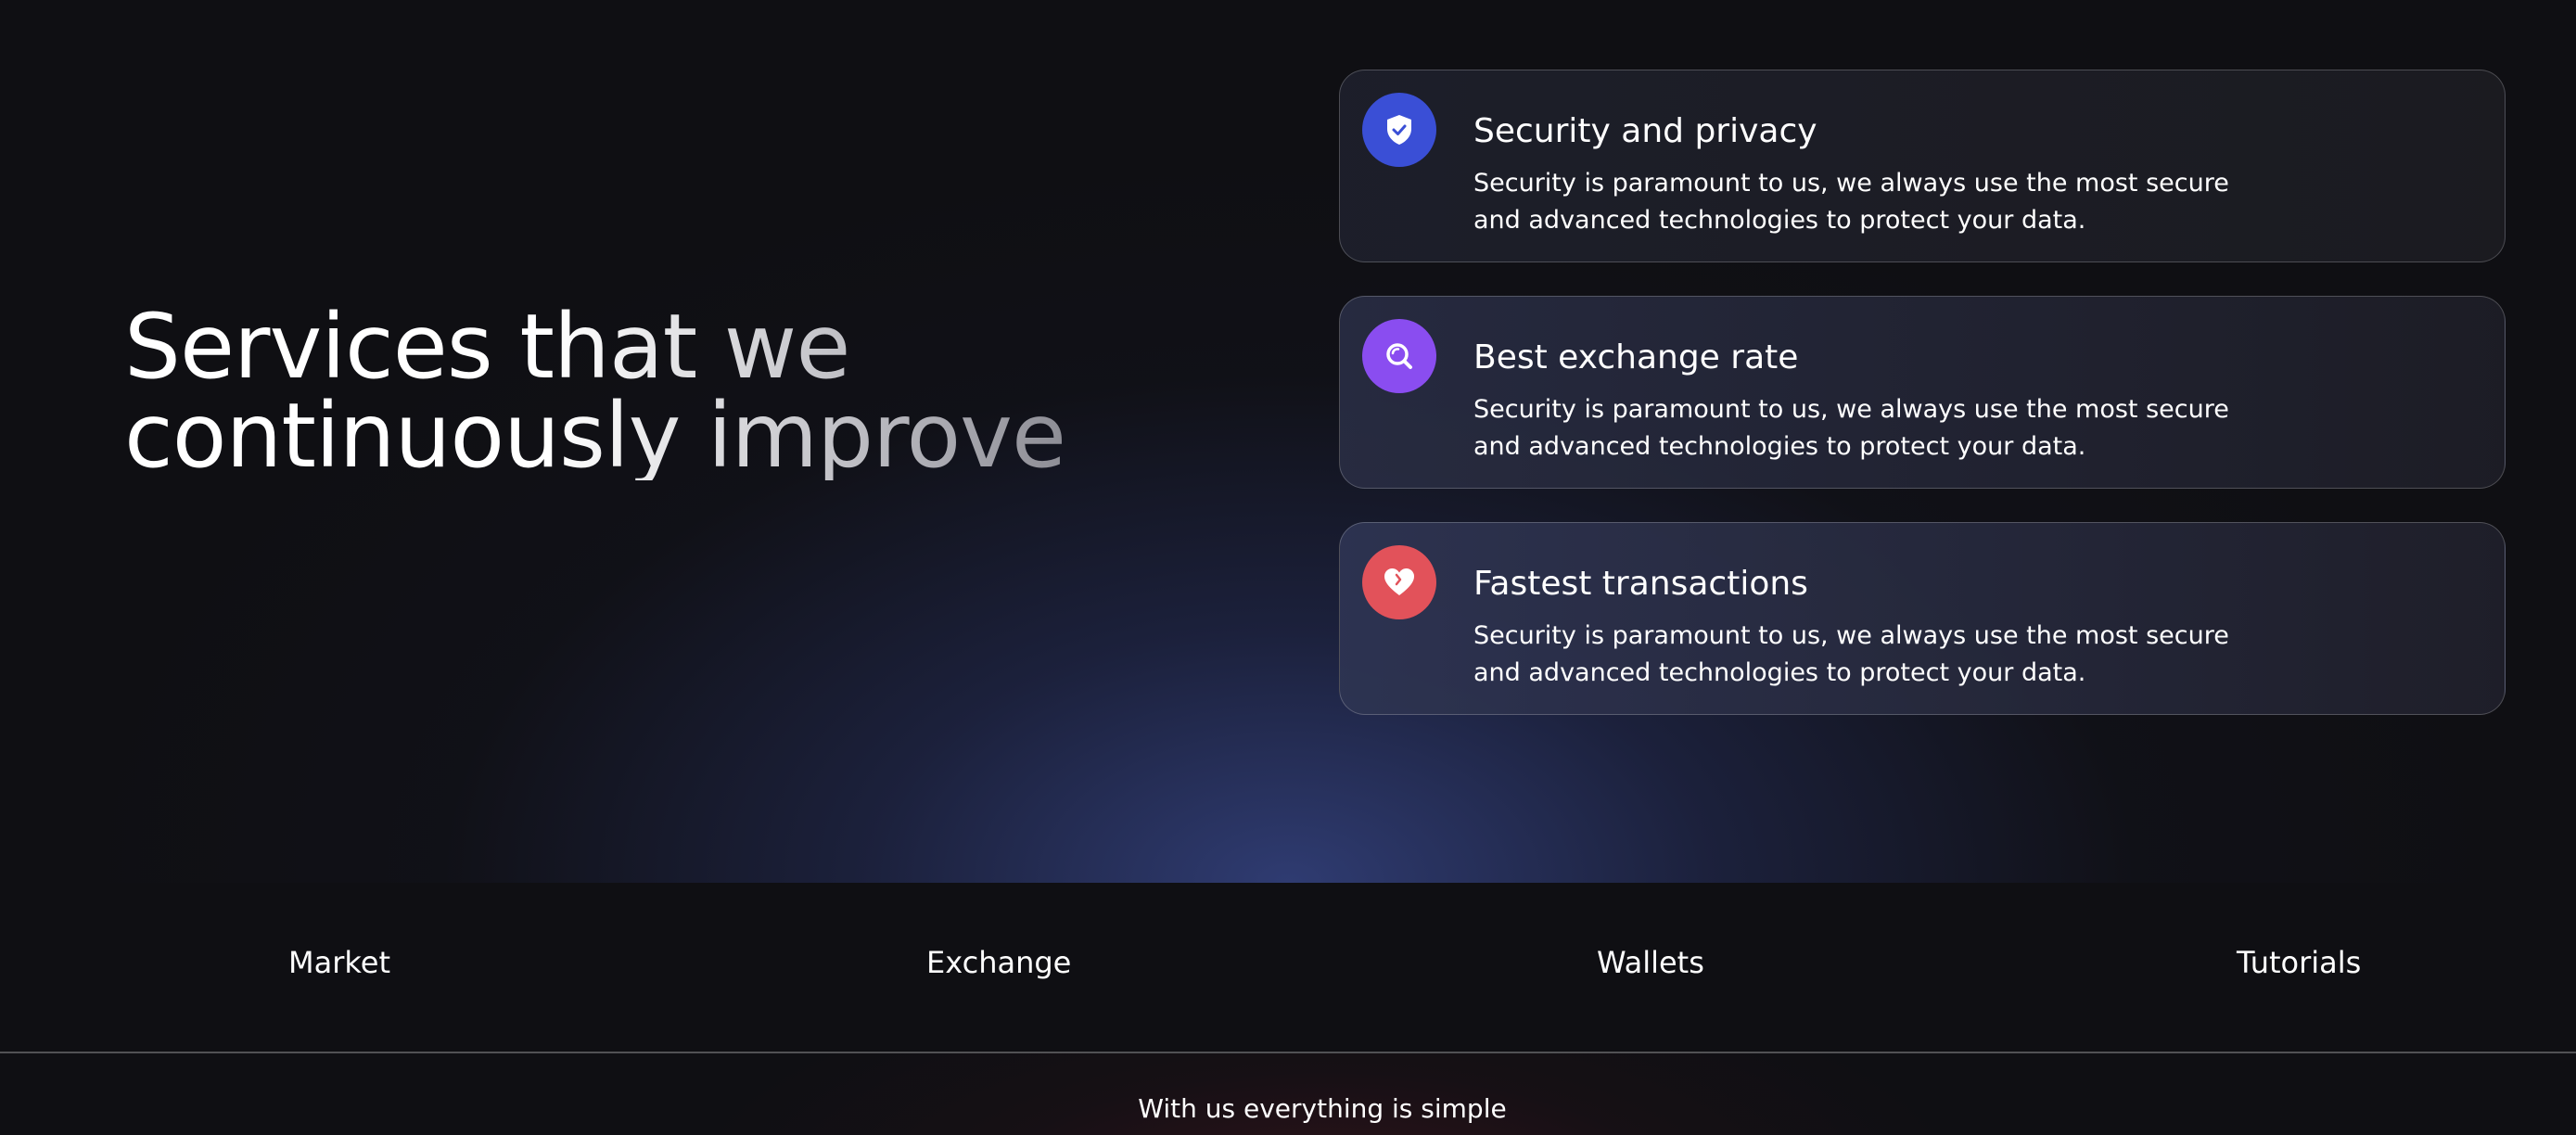 The image size is (2576, 1135). I want to click on tagline-section: With us everything is simple, so click(1288, 1094).